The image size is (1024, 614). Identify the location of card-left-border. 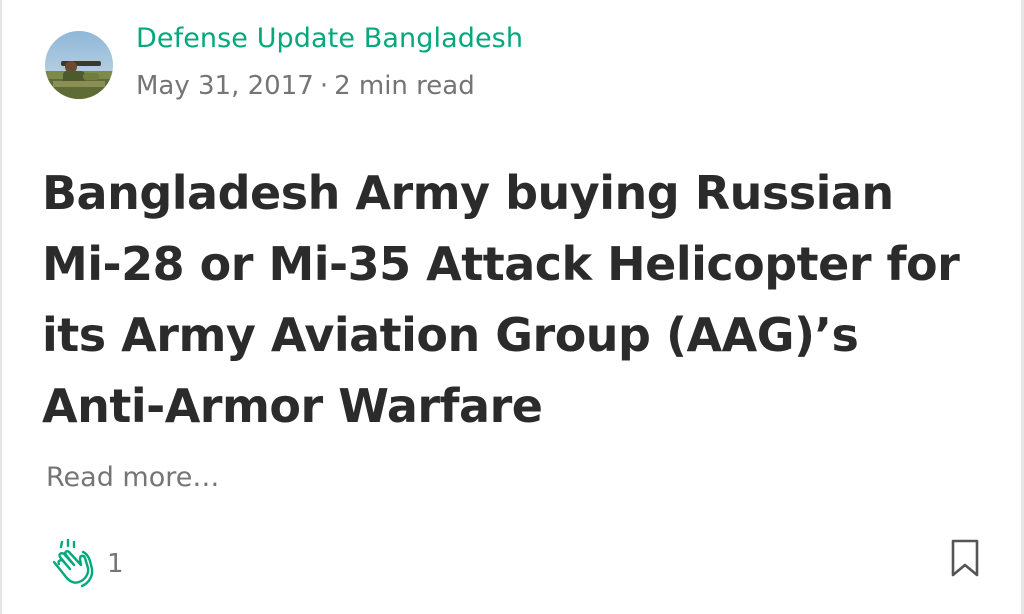
(1, 307).